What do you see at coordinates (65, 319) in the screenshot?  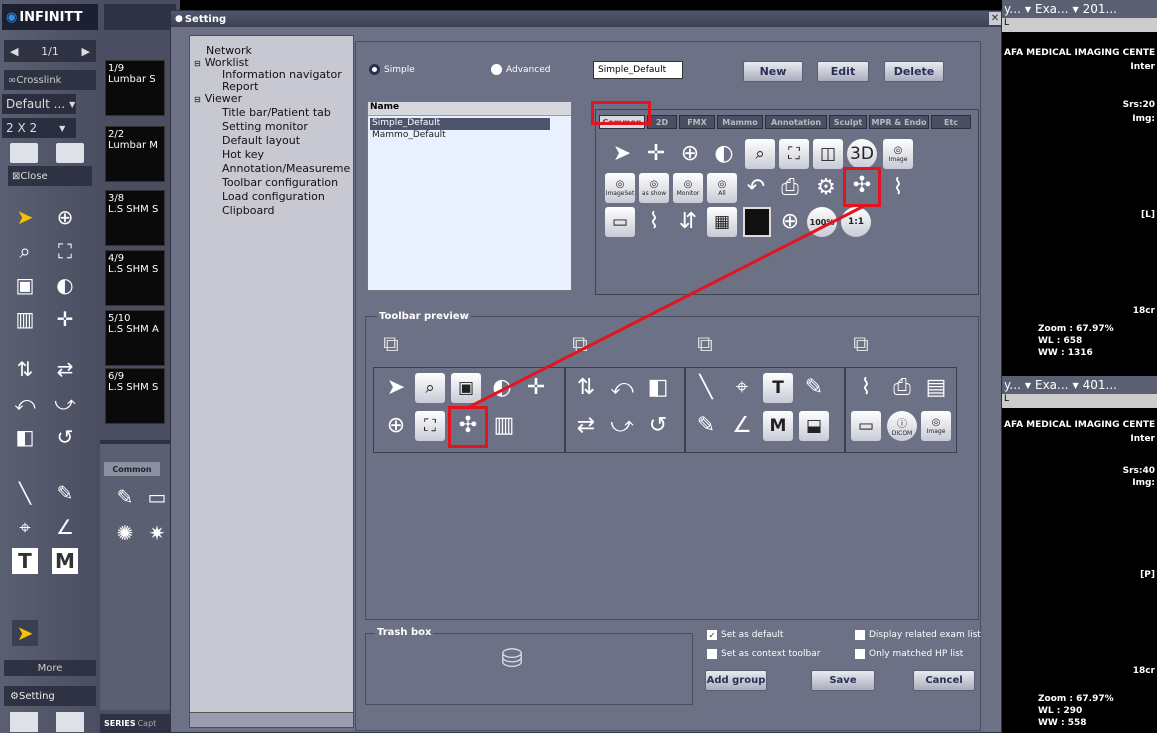 I see `pan-icon: ✛` at bounding box center [65, 319].